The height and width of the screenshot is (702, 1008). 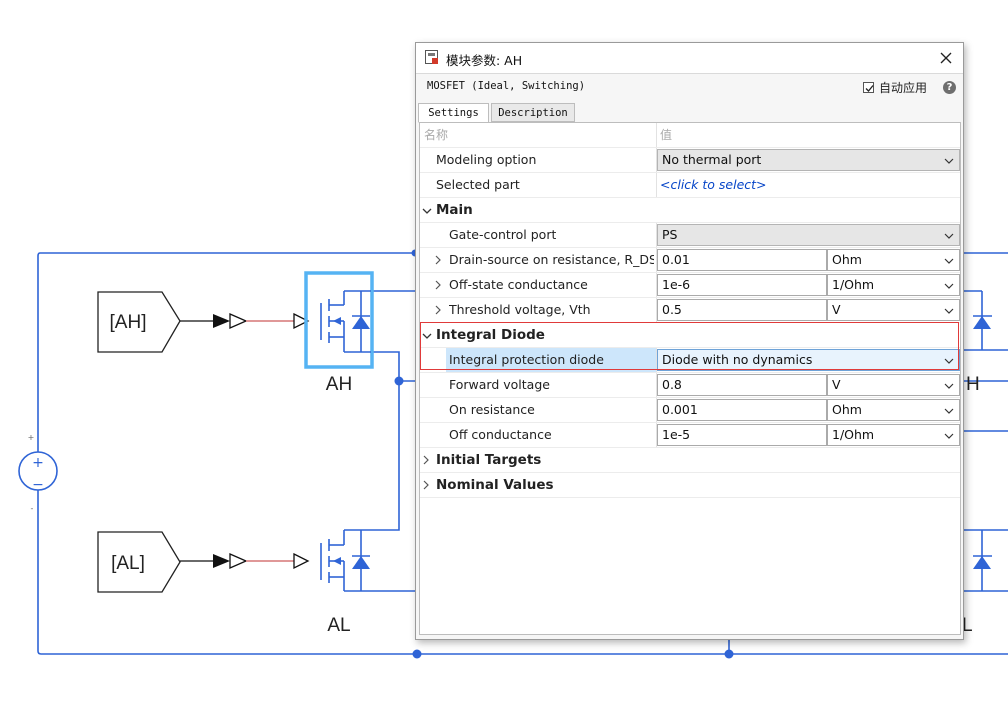 What do you see at coordinates (808, 235) in the screenshot?
I see `gate-control-port-dropdown: PS` at bounding box center [808, 235].